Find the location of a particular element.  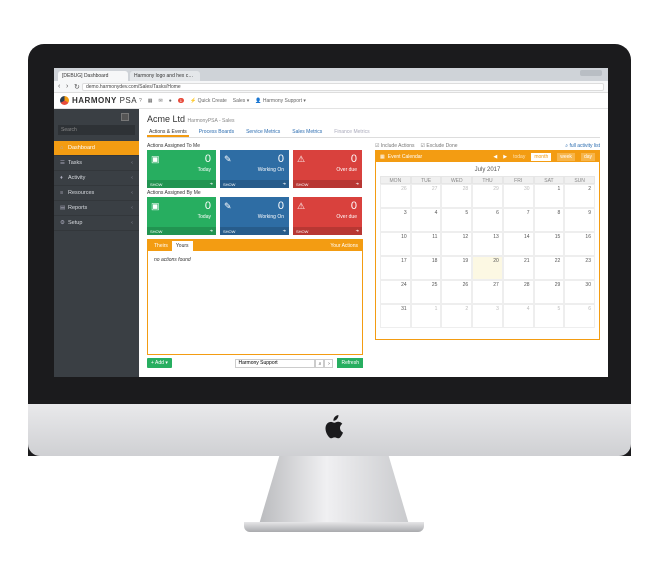

tab-service-metrics: Service Metrics is located at coordinates (263, 132).